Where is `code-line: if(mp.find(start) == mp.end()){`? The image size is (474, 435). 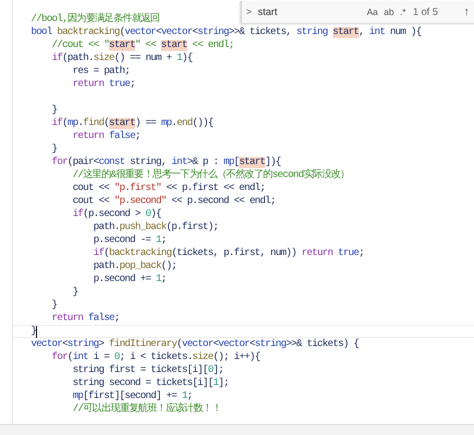
code-line: if(mp.find(start) == mp.end()){ is located at coordinates (132, 123).